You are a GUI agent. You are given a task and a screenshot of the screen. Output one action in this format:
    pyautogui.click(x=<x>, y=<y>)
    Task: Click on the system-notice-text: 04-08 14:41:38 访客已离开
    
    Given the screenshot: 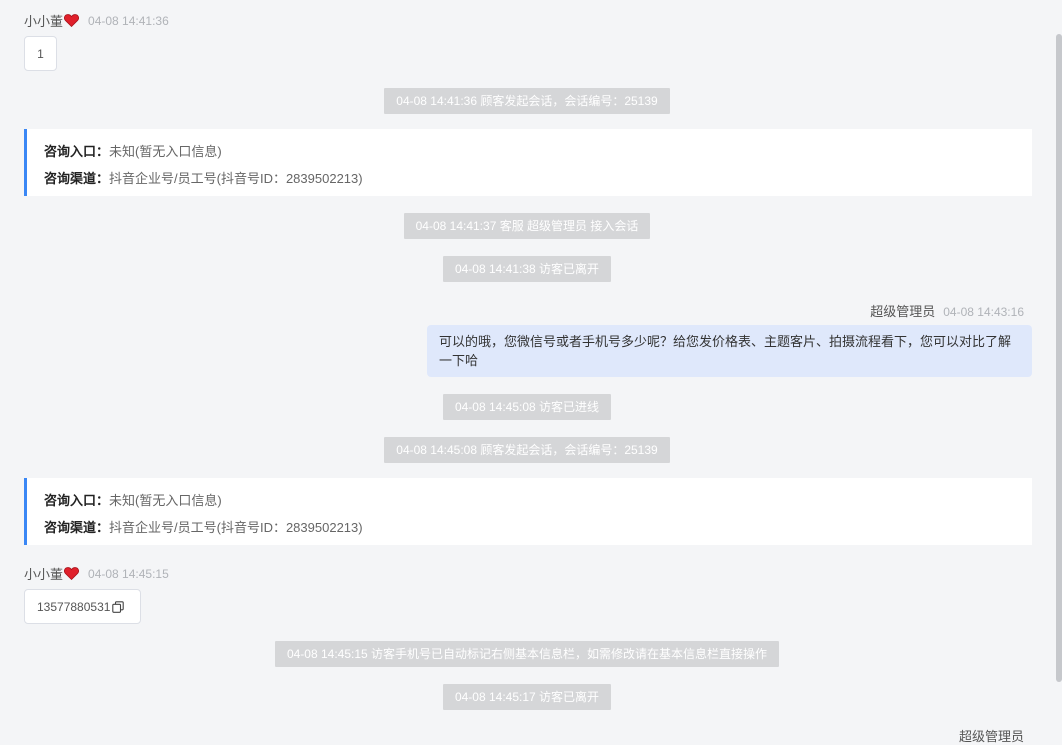 What is the action you would take?
    pyautogui.click(x=527, y=269)
    